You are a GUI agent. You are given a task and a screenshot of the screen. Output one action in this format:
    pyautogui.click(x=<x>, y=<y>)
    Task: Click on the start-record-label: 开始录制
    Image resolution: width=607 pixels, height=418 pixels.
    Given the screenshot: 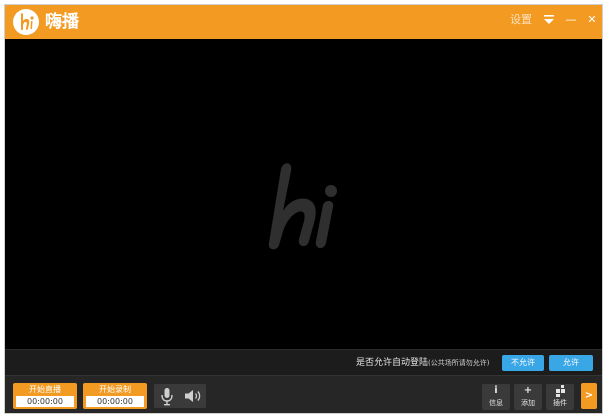 What is the action you would take?
    pyautogui.click(x=115, y=389)
    